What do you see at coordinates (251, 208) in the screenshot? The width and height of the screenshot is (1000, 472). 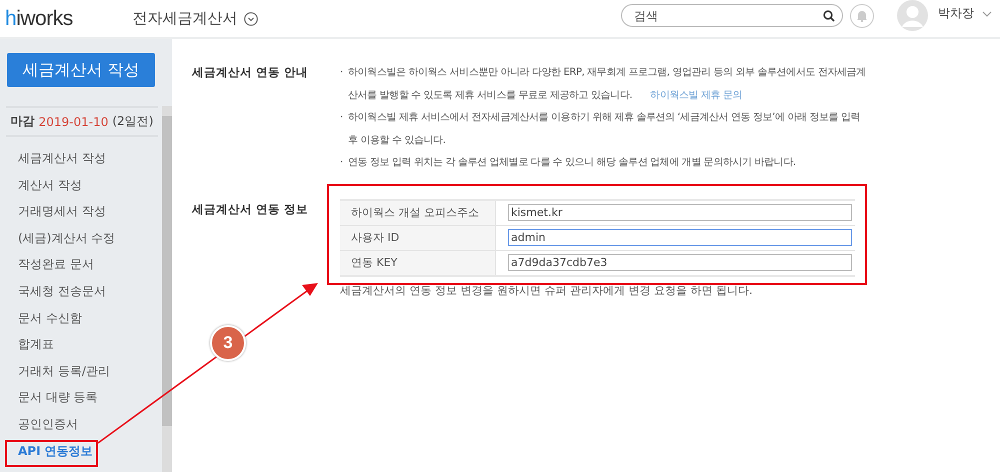 I see `section-title: 세금계산서 연동 정보` at bounding box center [251, 208].